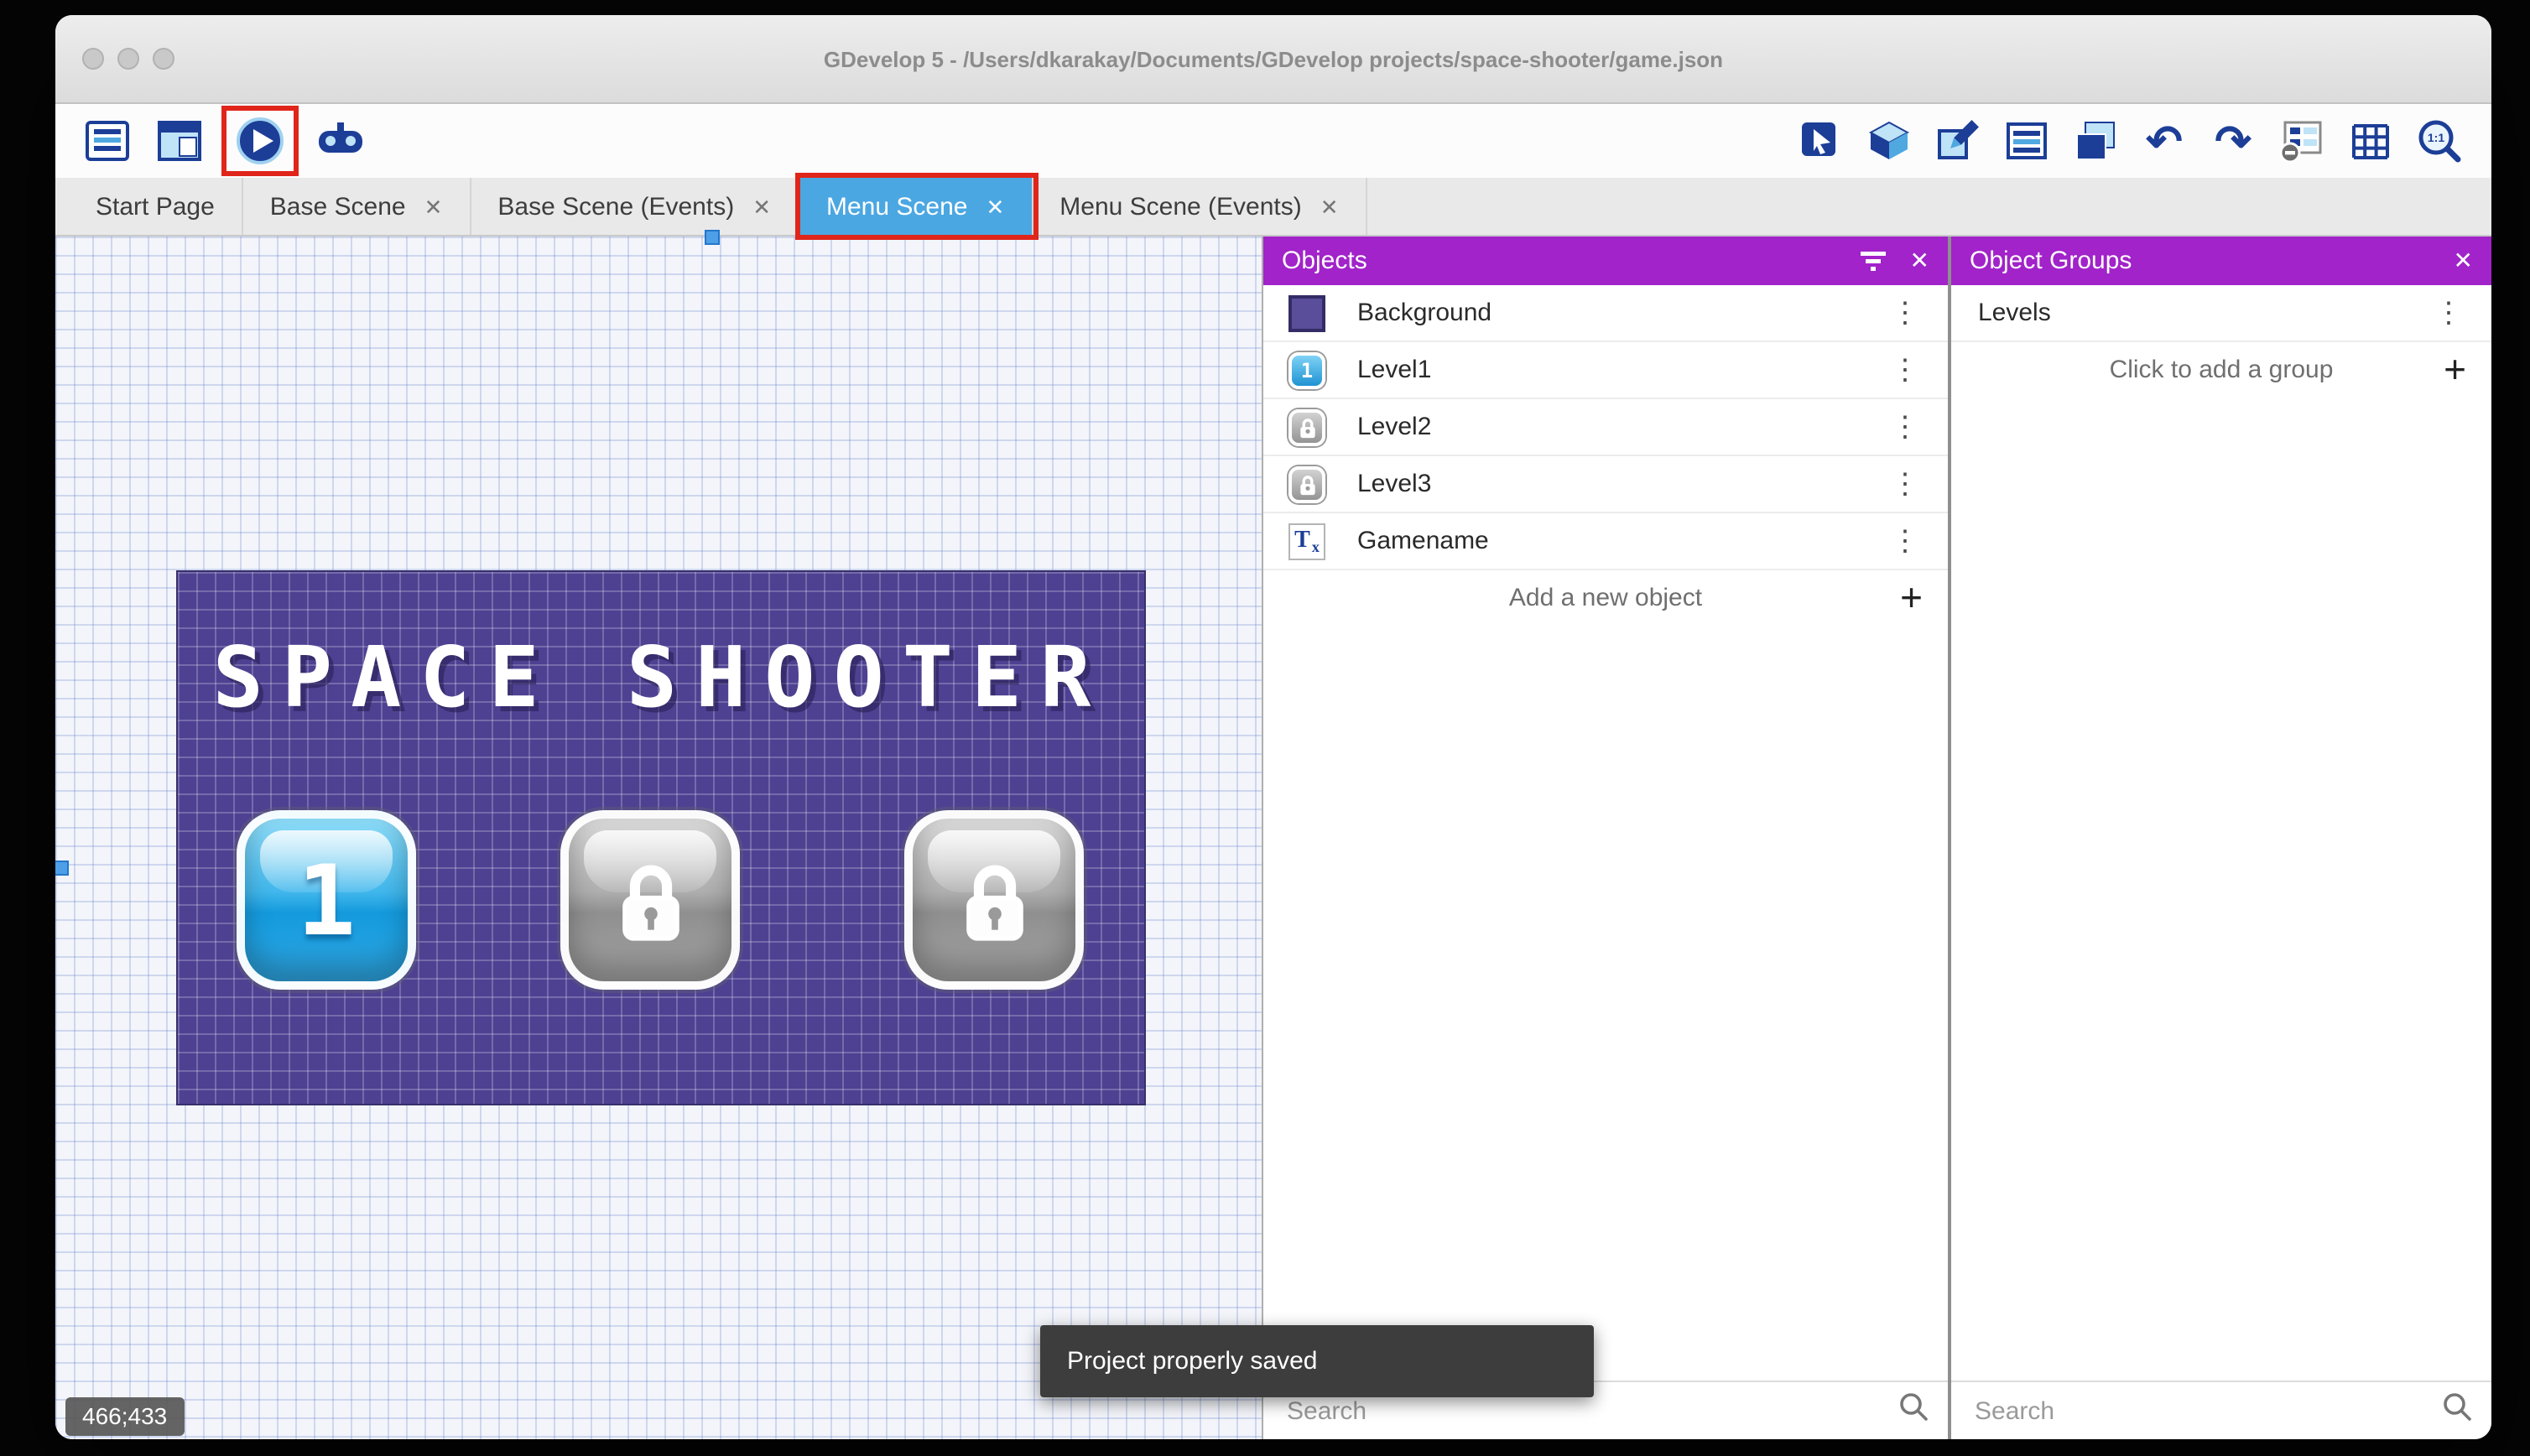 Image resolution: width=2530 pixels, height=1456 pixels. What do you see at coordinates (357, 206) in the screenshot?
I see `tab-base-scene: Base Scene ✕` at bounding box center [357, 206].